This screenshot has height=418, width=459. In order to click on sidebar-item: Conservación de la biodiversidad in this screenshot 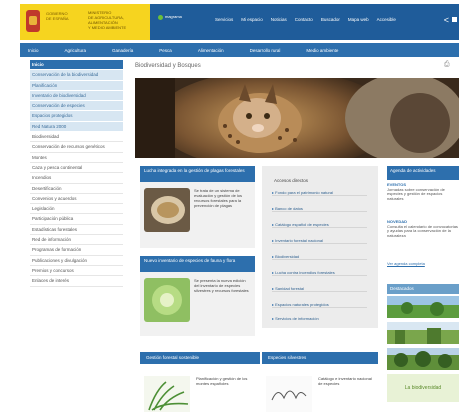, I will do `click(76, 75)`.